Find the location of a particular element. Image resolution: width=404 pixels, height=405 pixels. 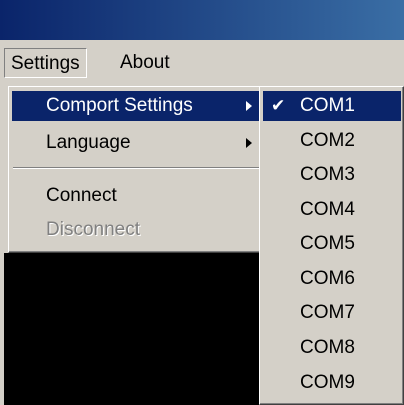

submenu-item-label: COM5 is located at coordinates (327, 243).